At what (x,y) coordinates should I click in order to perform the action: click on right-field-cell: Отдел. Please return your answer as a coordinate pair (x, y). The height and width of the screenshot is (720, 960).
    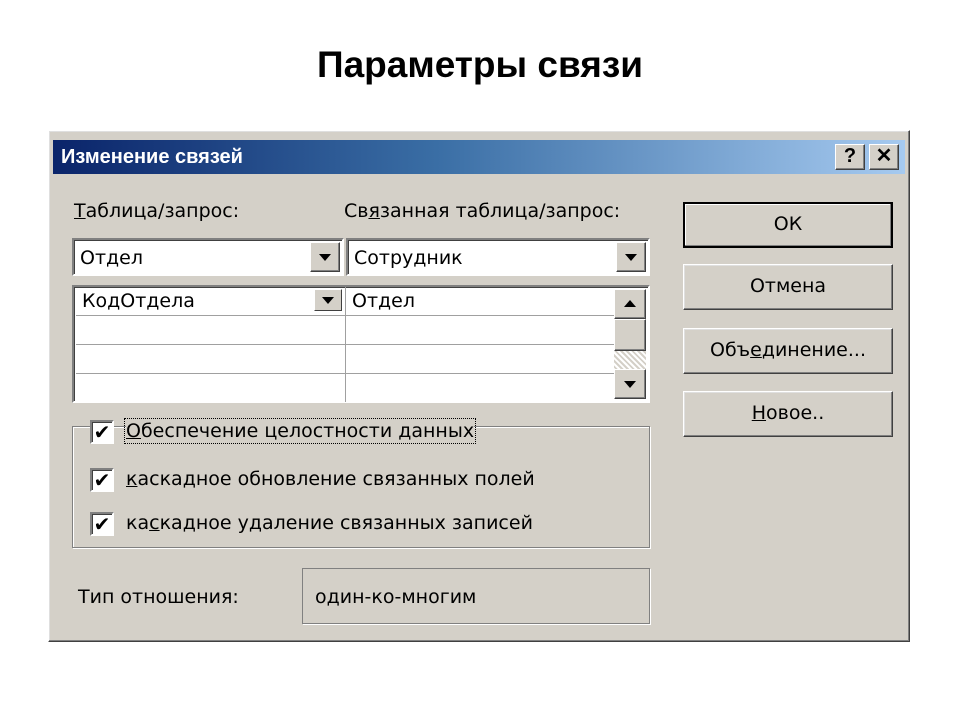
    Looking at the image, I should click on (481, 301).